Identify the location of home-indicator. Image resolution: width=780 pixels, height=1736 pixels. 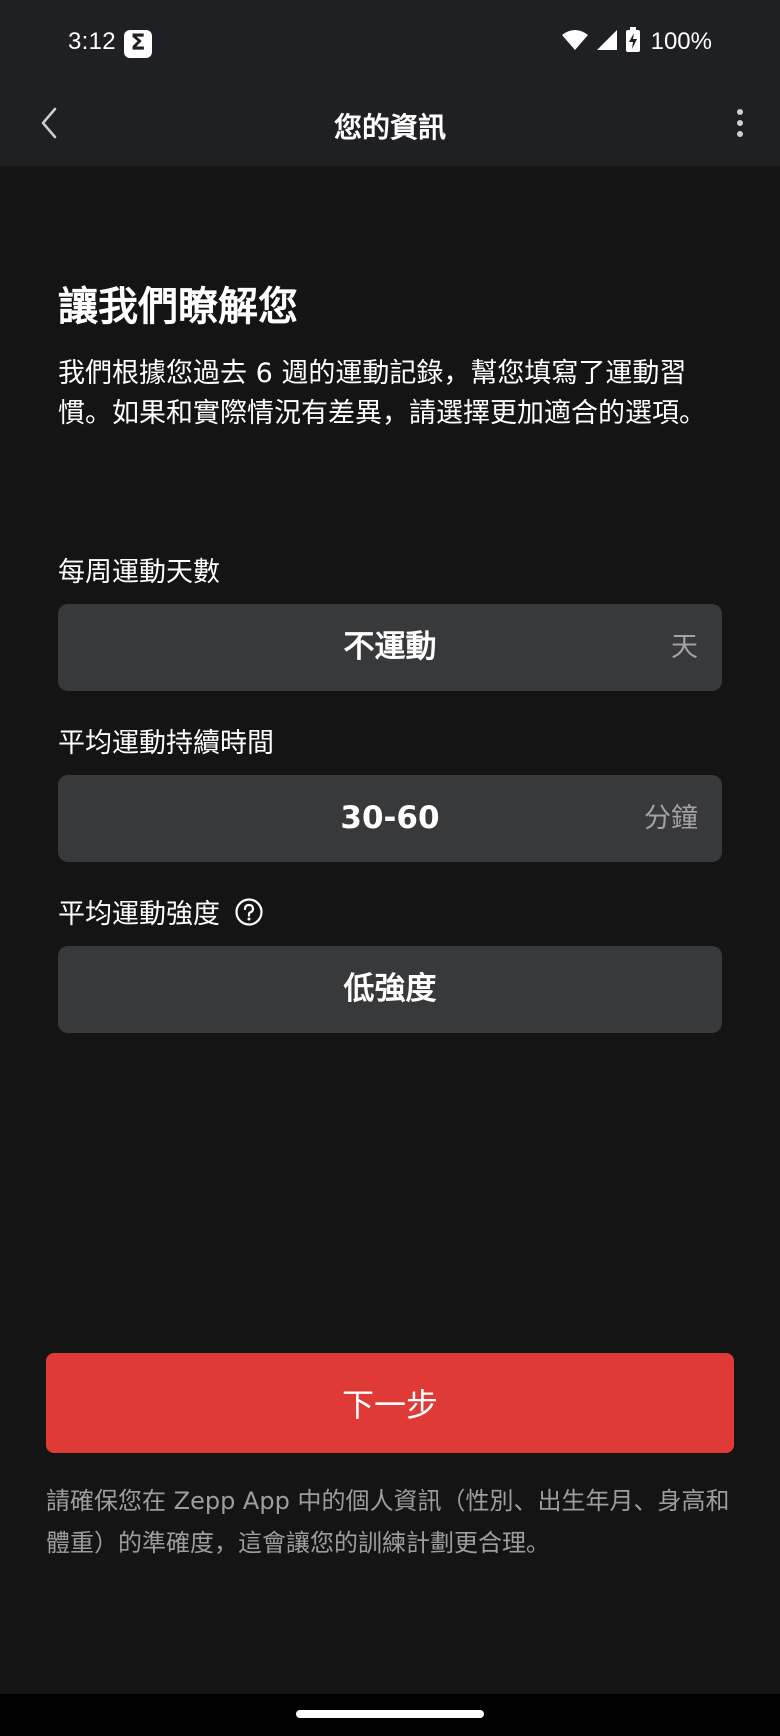
(390, 1714).